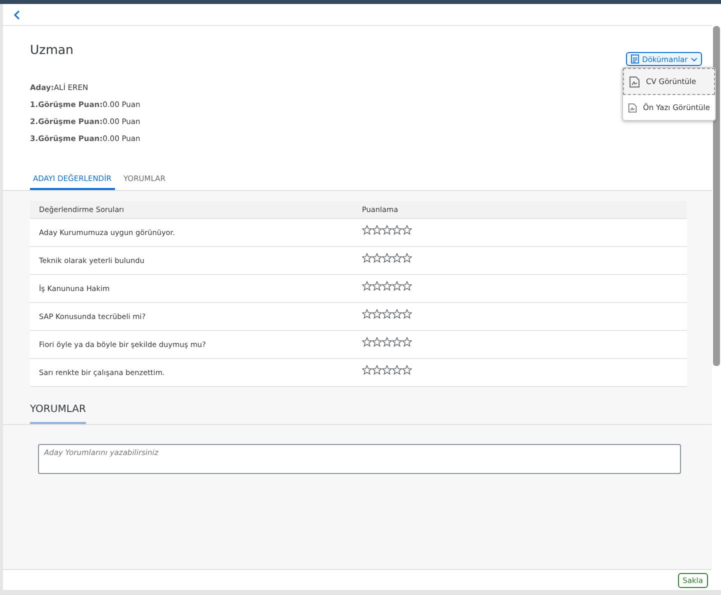  Describe the element at coordinates (693, 59) in the screenshot. I see `chevron-down-icon` at that location.